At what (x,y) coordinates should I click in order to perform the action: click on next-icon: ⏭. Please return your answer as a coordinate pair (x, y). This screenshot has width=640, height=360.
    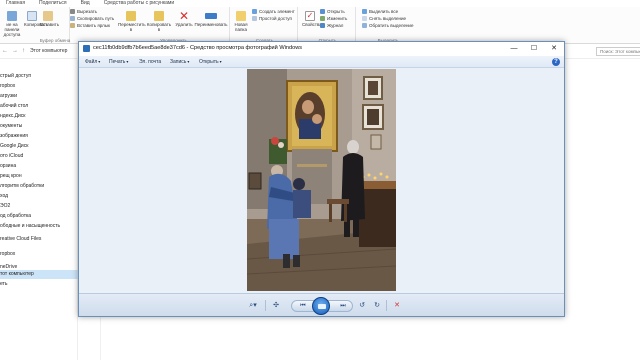
    Looking at the image, I should click on (343, 306).